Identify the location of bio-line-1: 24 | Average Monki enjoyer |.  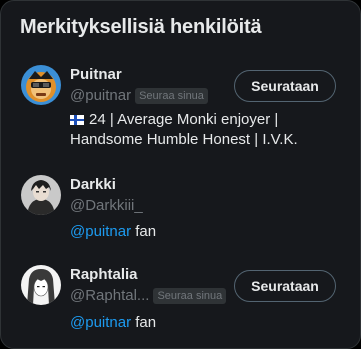
(184, 119).